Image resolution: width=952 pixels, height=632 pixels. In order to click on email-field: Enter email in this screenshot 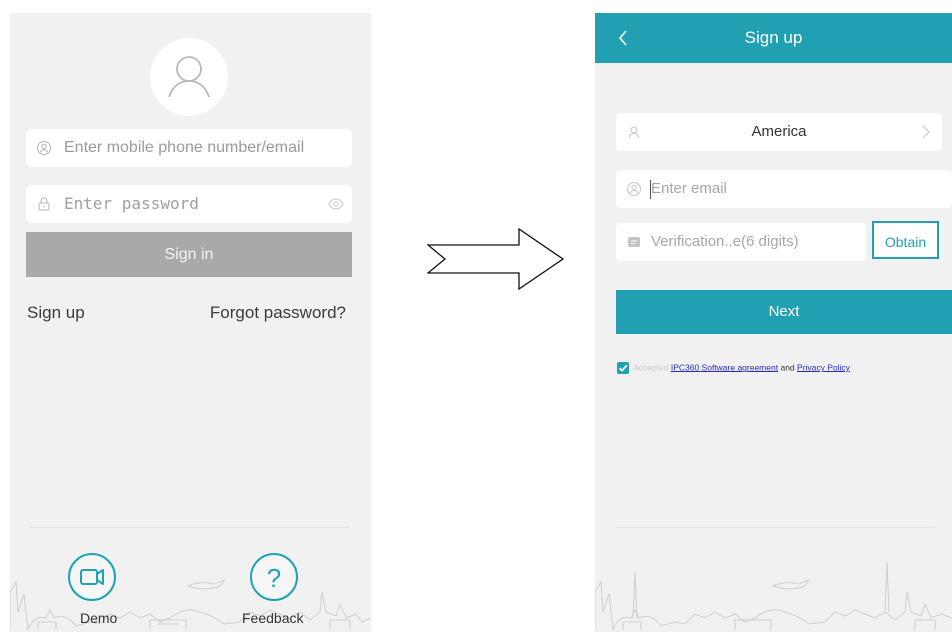, I will do `click(784, 189)`.